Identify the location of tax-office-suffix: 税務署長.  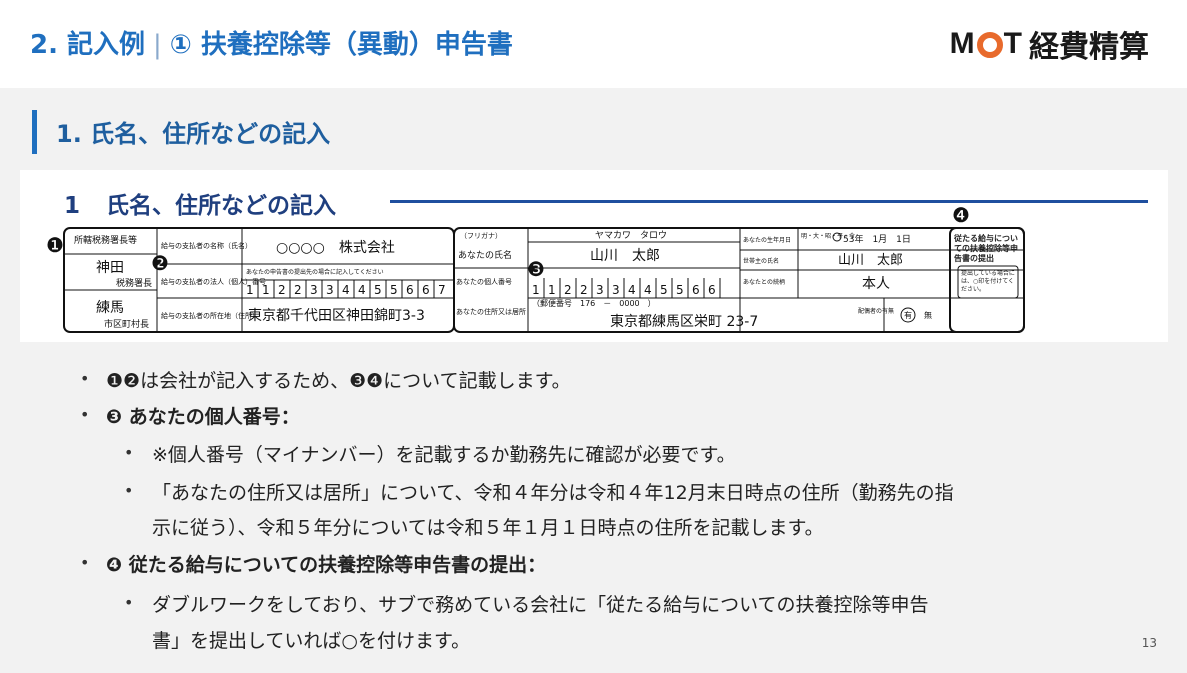
(134, 283).